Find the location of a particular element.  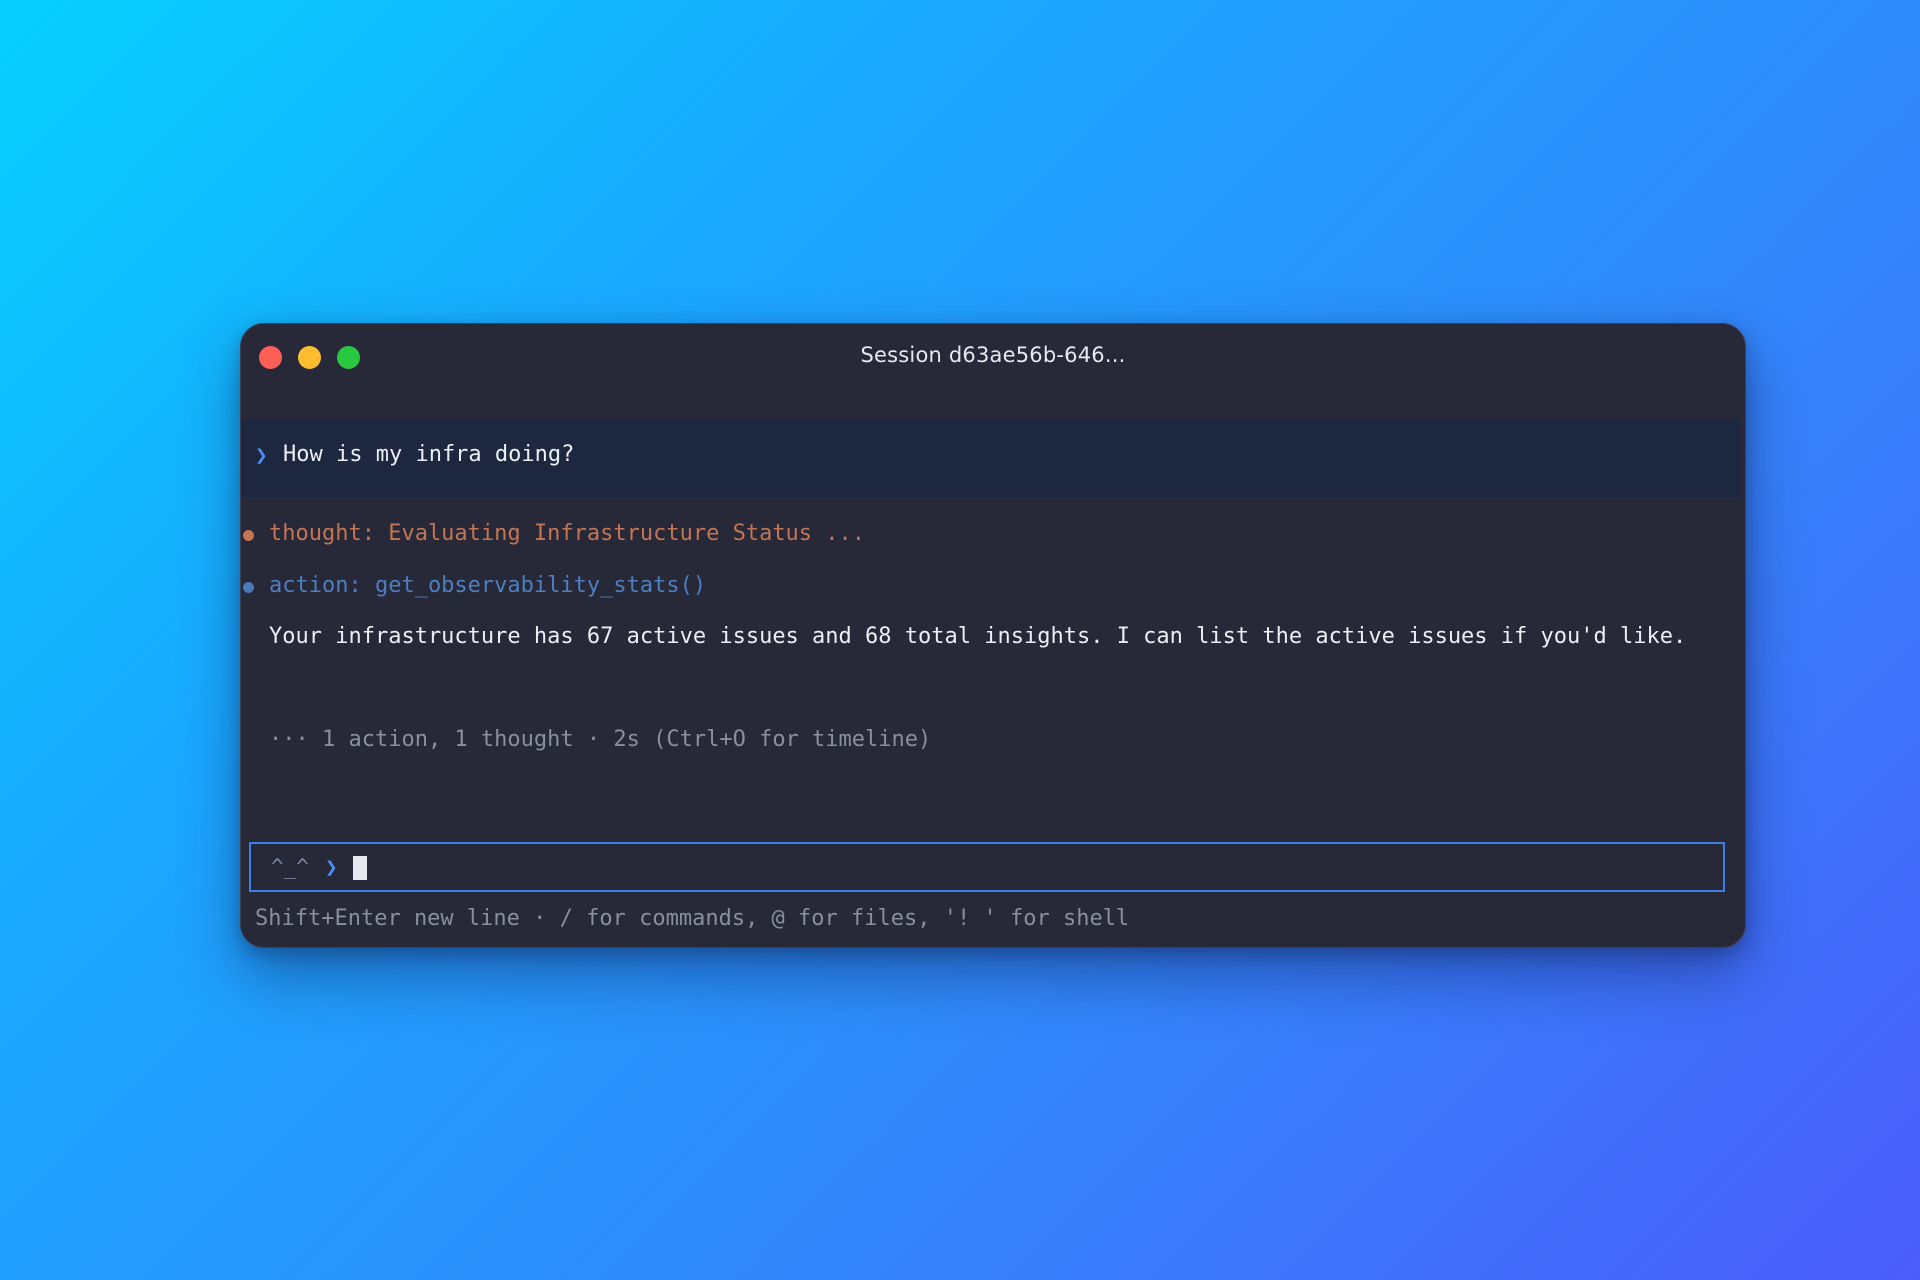

text-cursor is located at coordinates (360, 868).